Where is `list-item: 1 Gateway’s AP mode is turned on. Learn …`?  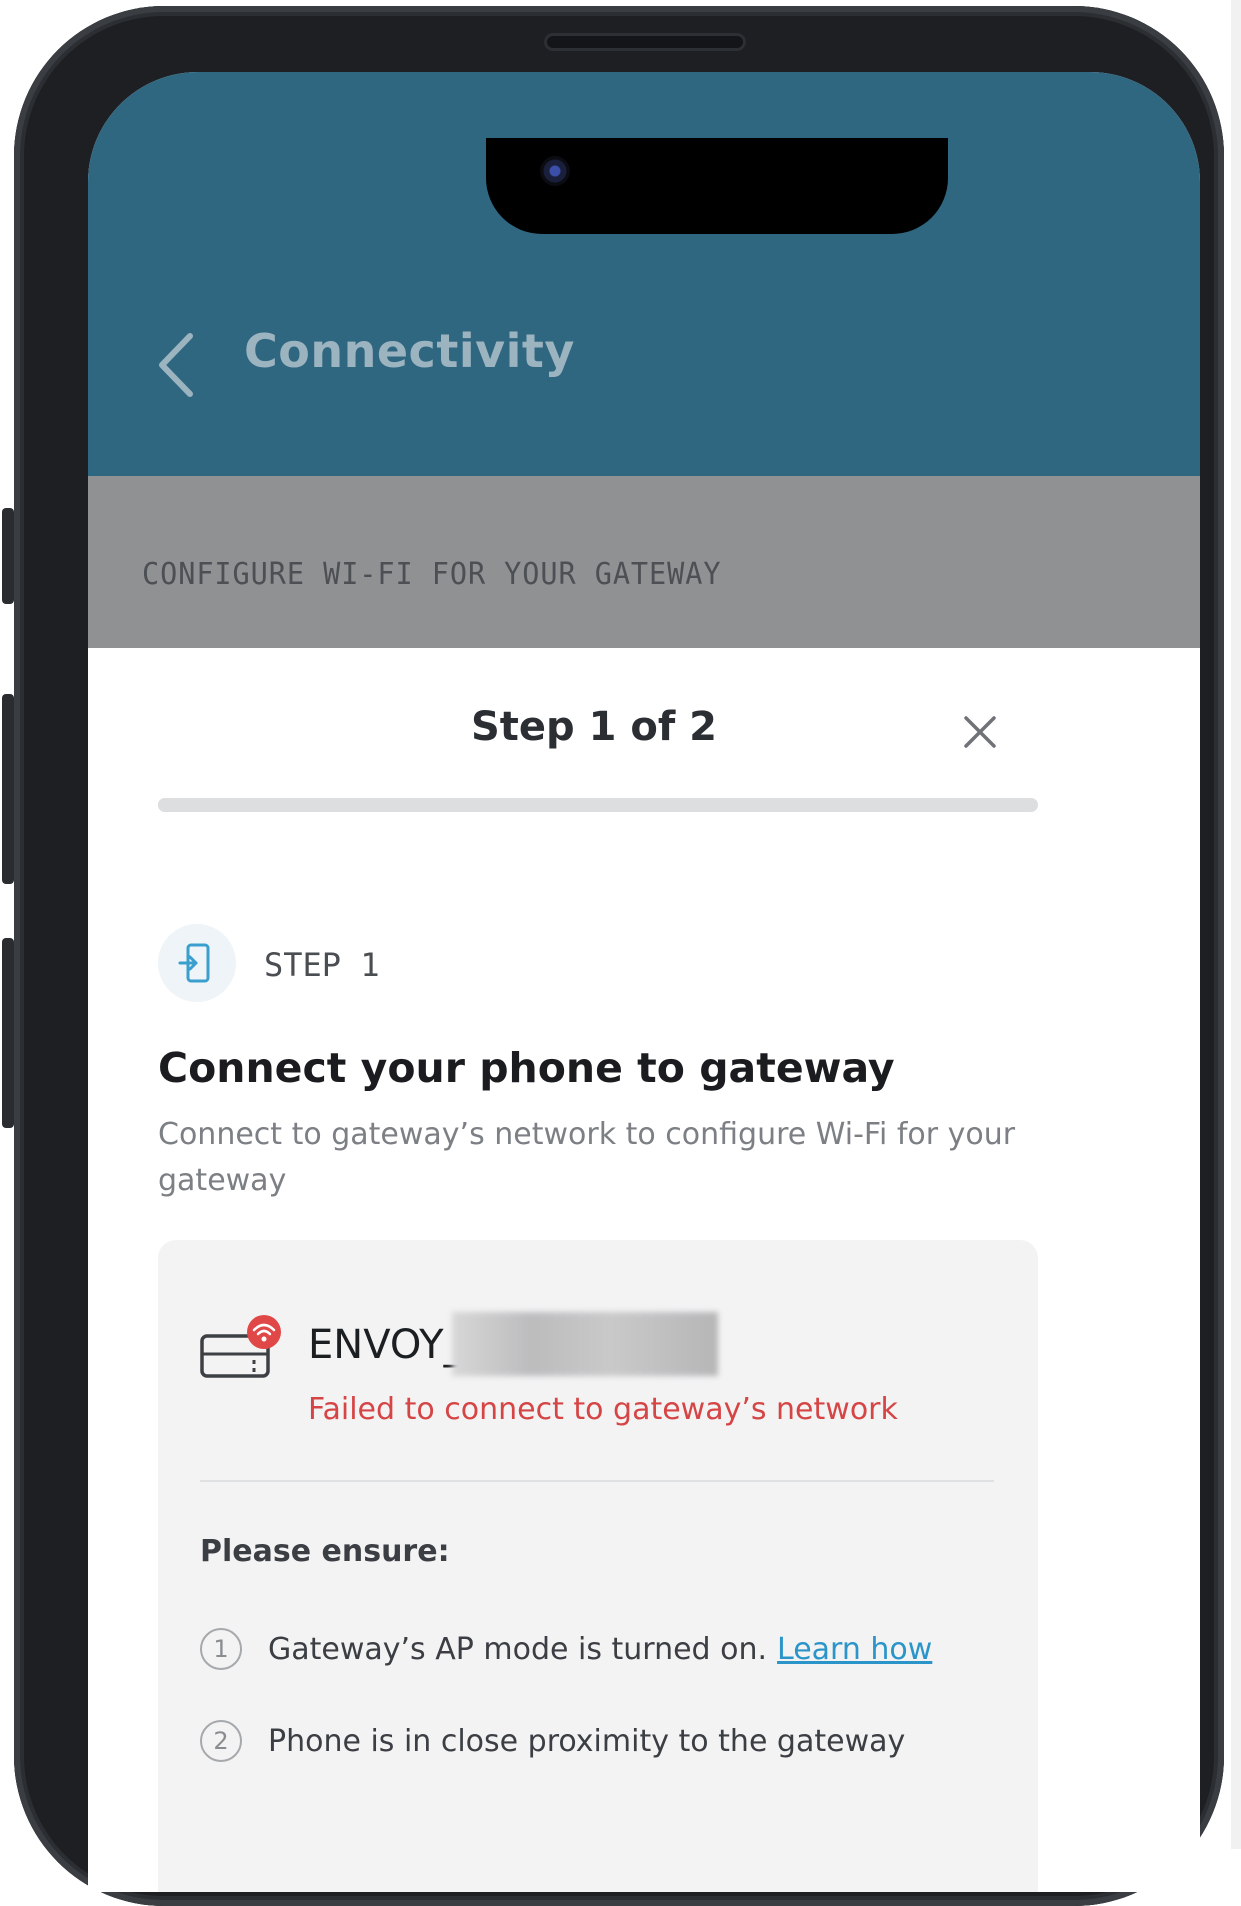
list-item: 1 Gateway’s AP mode is turned on. Learn … is located at coordinates (566, 1649).